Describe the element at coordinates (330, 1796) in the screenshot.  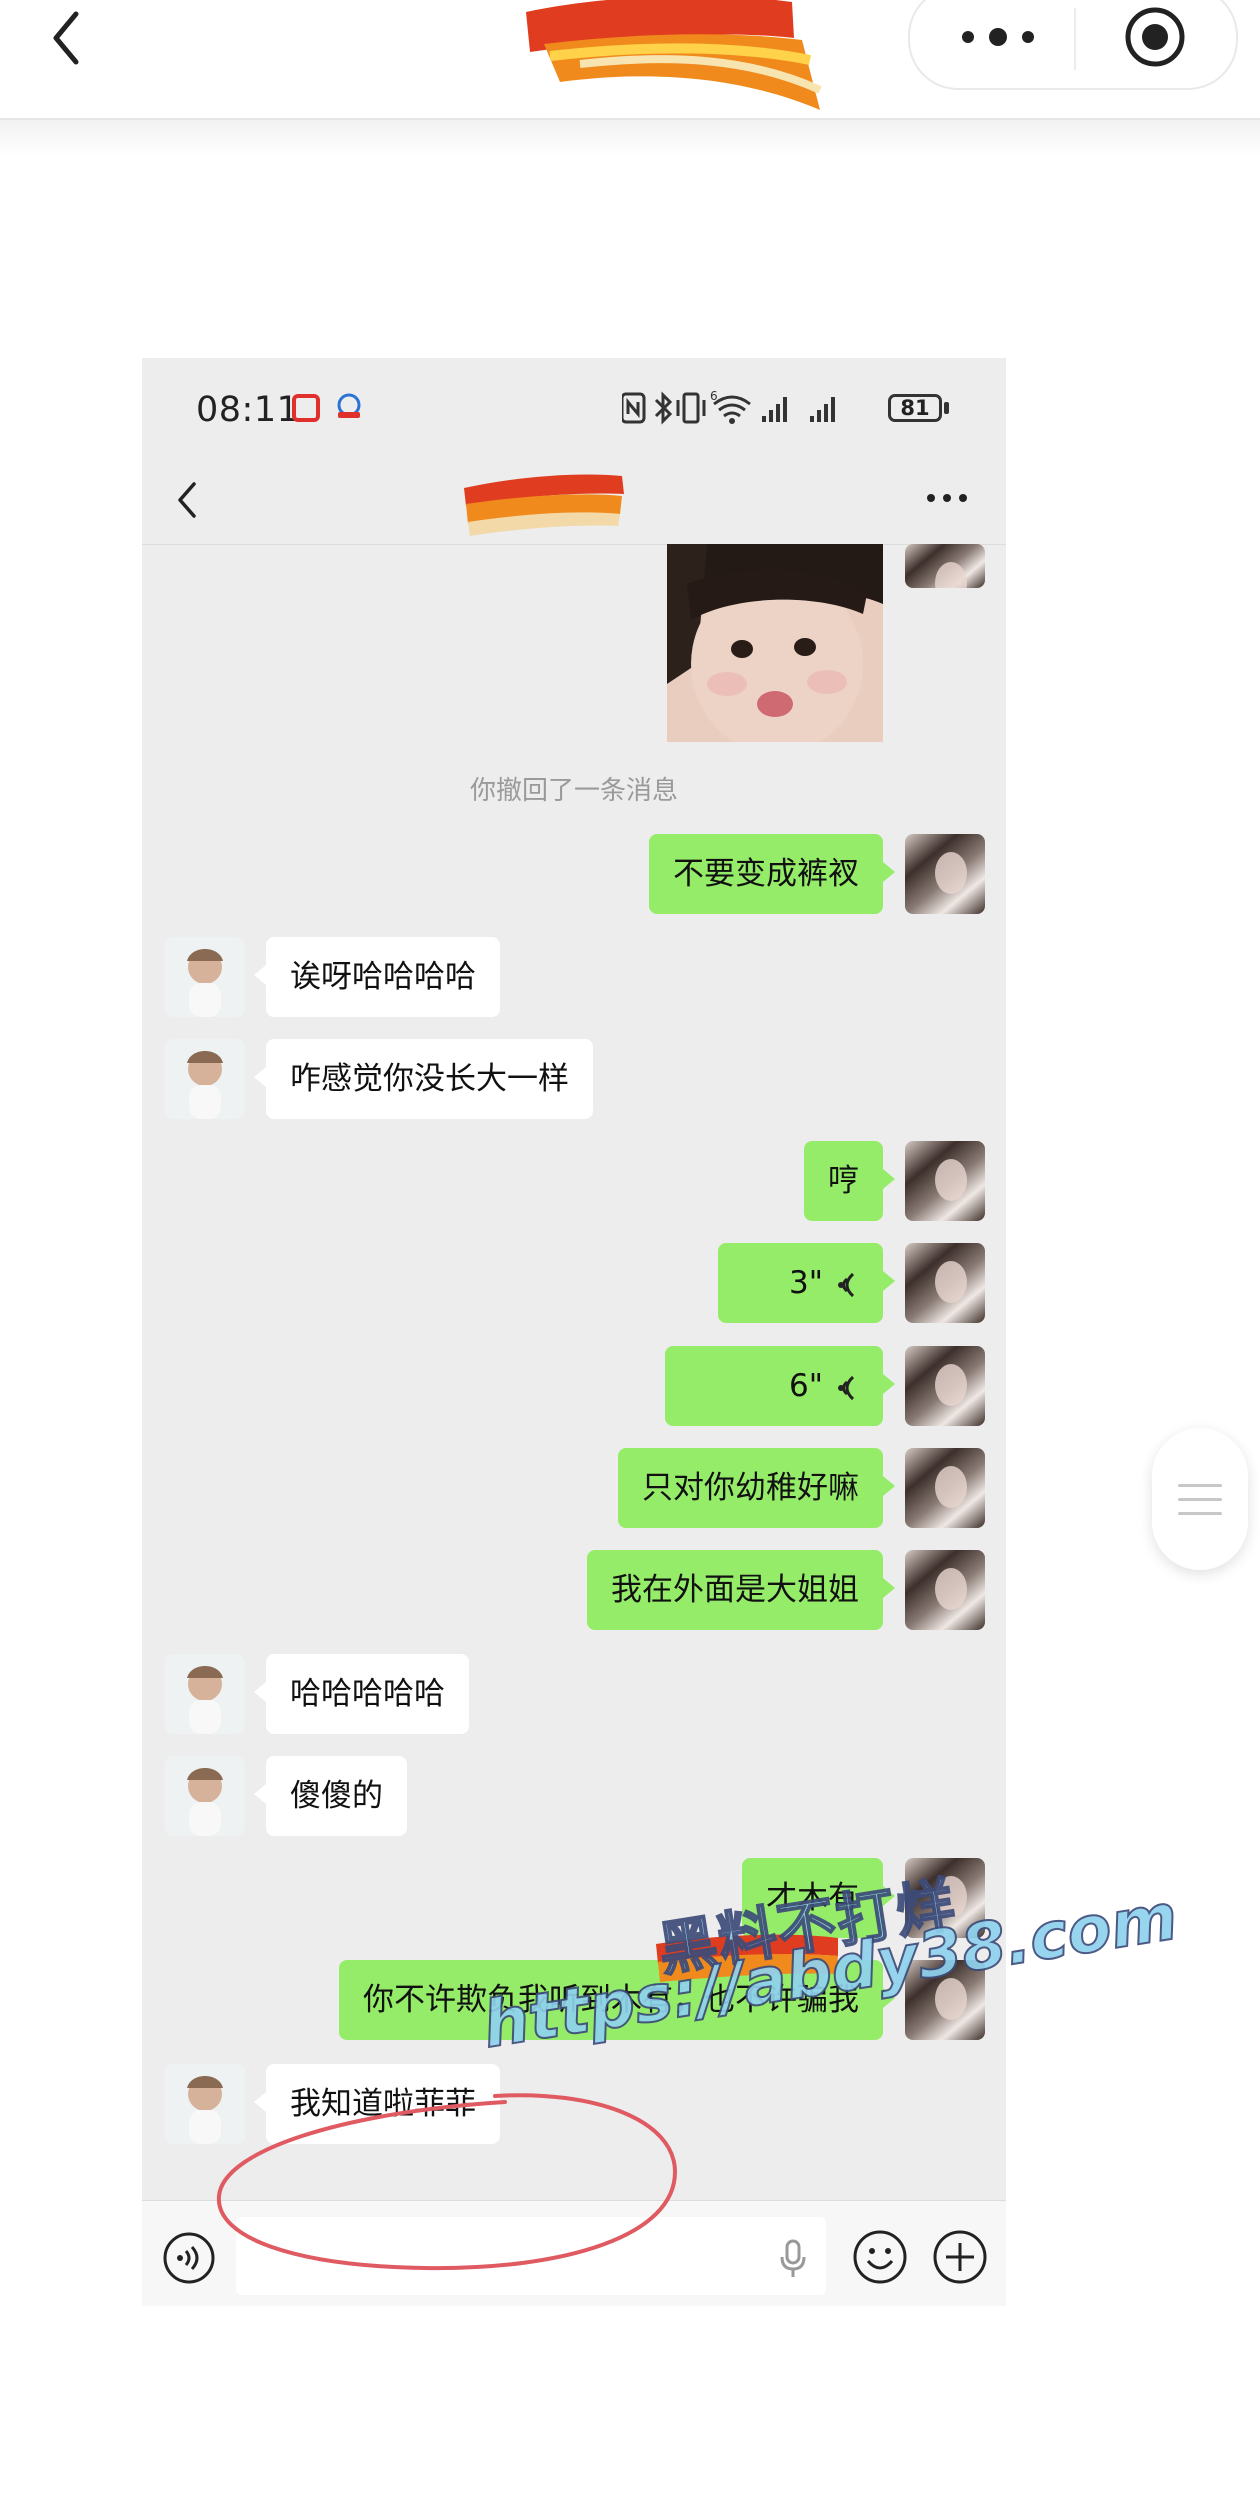
I see `message-bubble-friend: 傻傻的` at that location.